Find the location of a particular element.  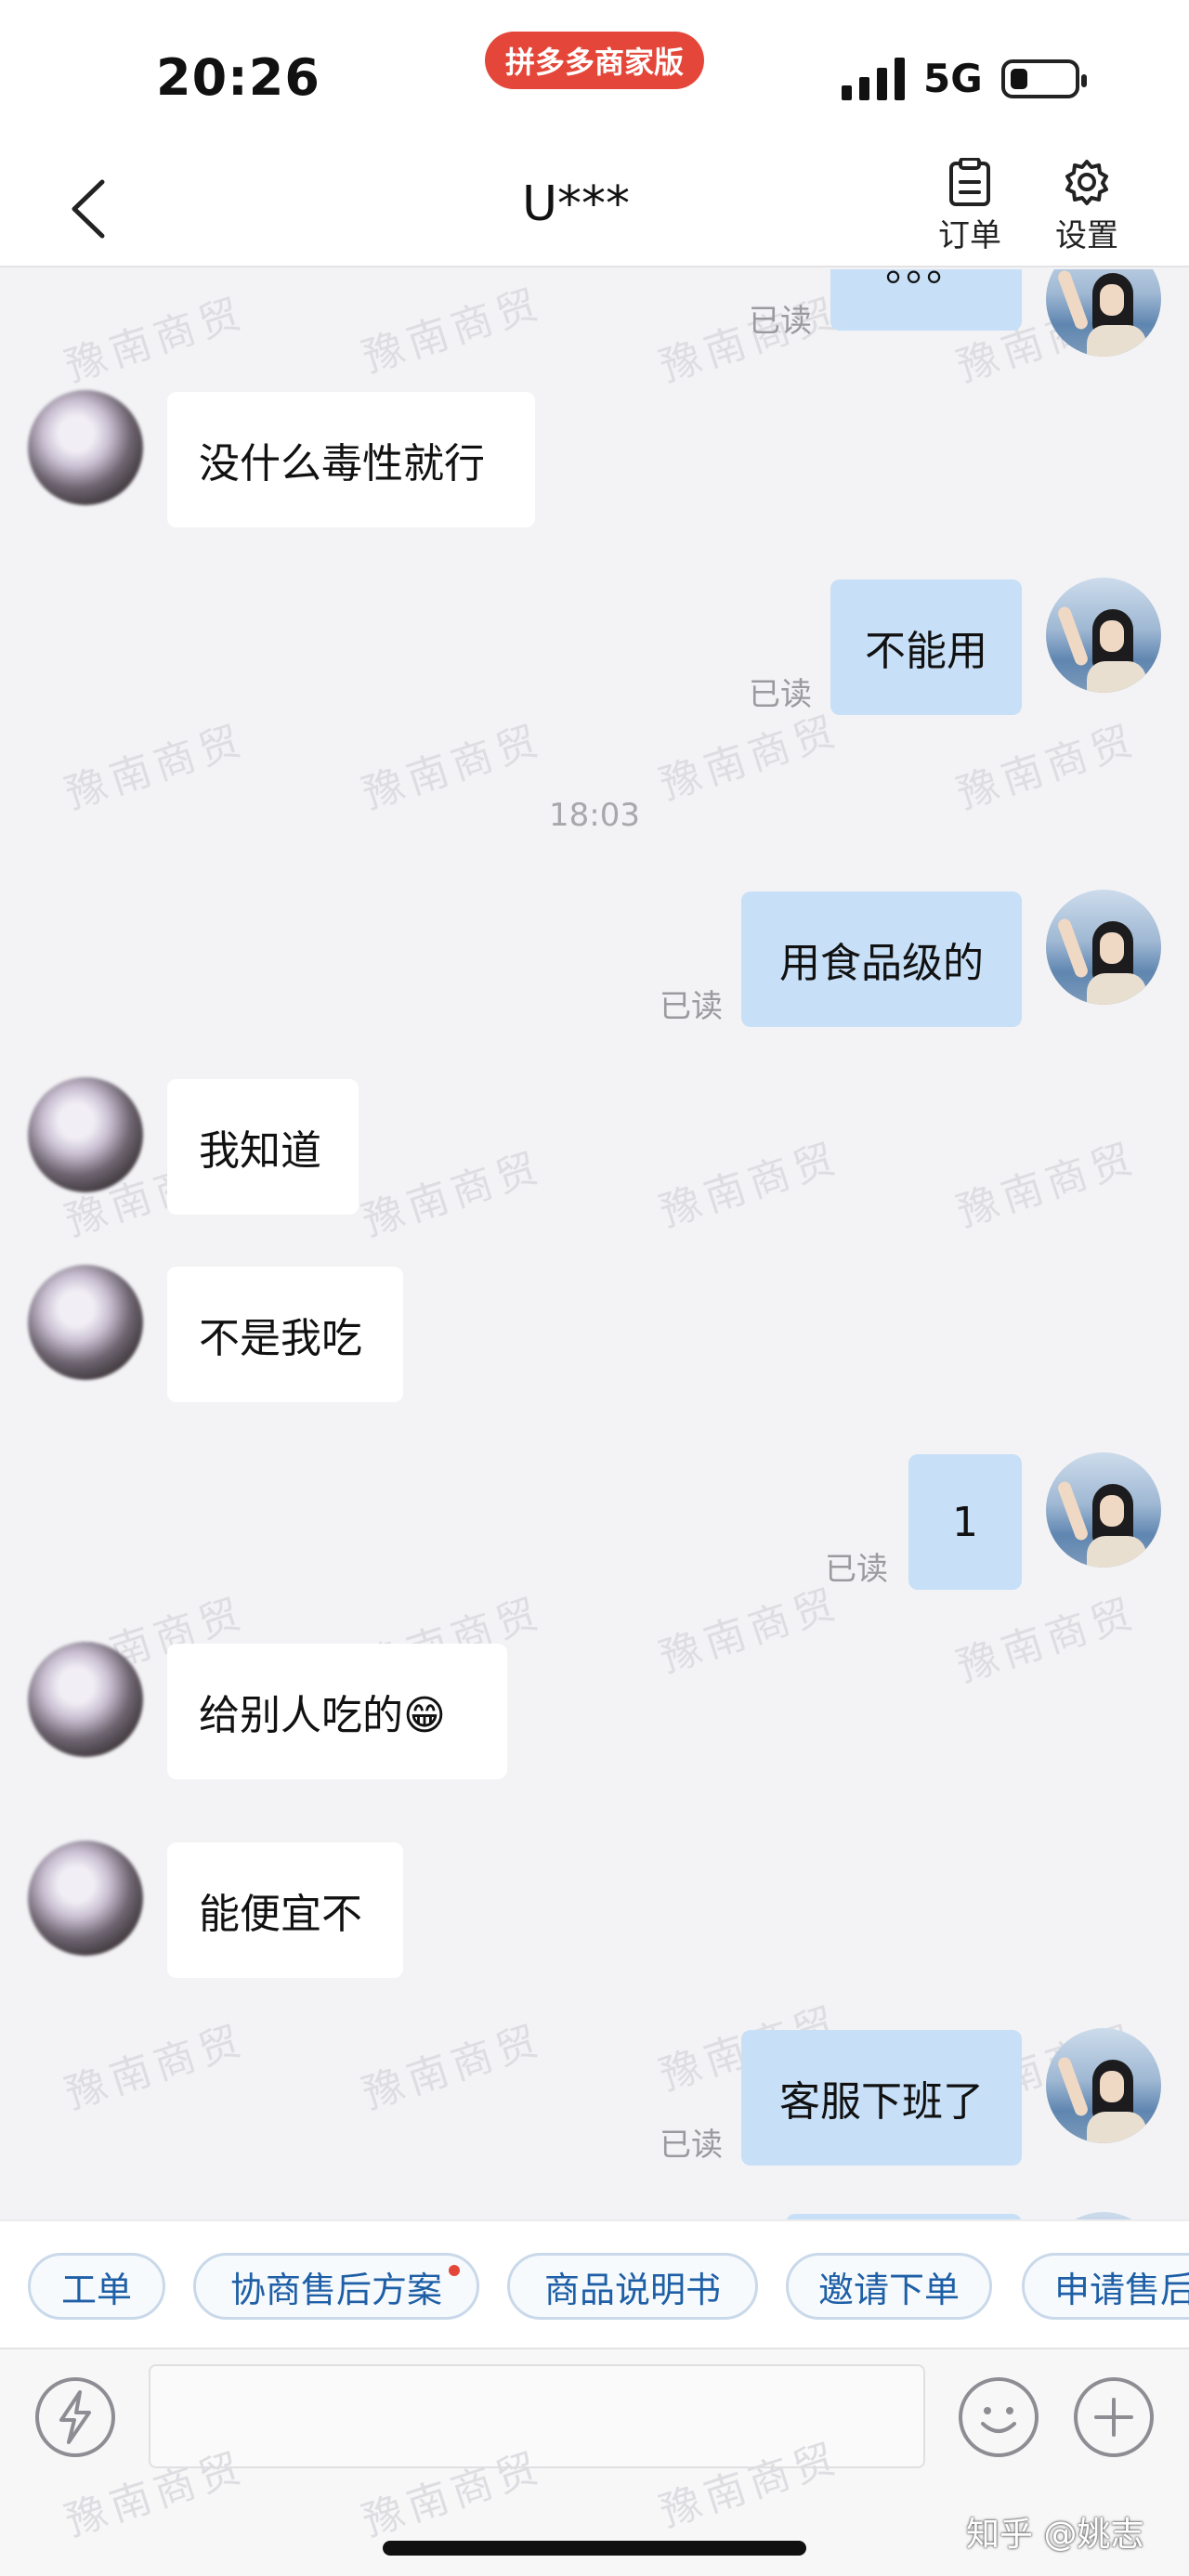

chip-work-order: 工单 is located at coordinates (97, 2286).